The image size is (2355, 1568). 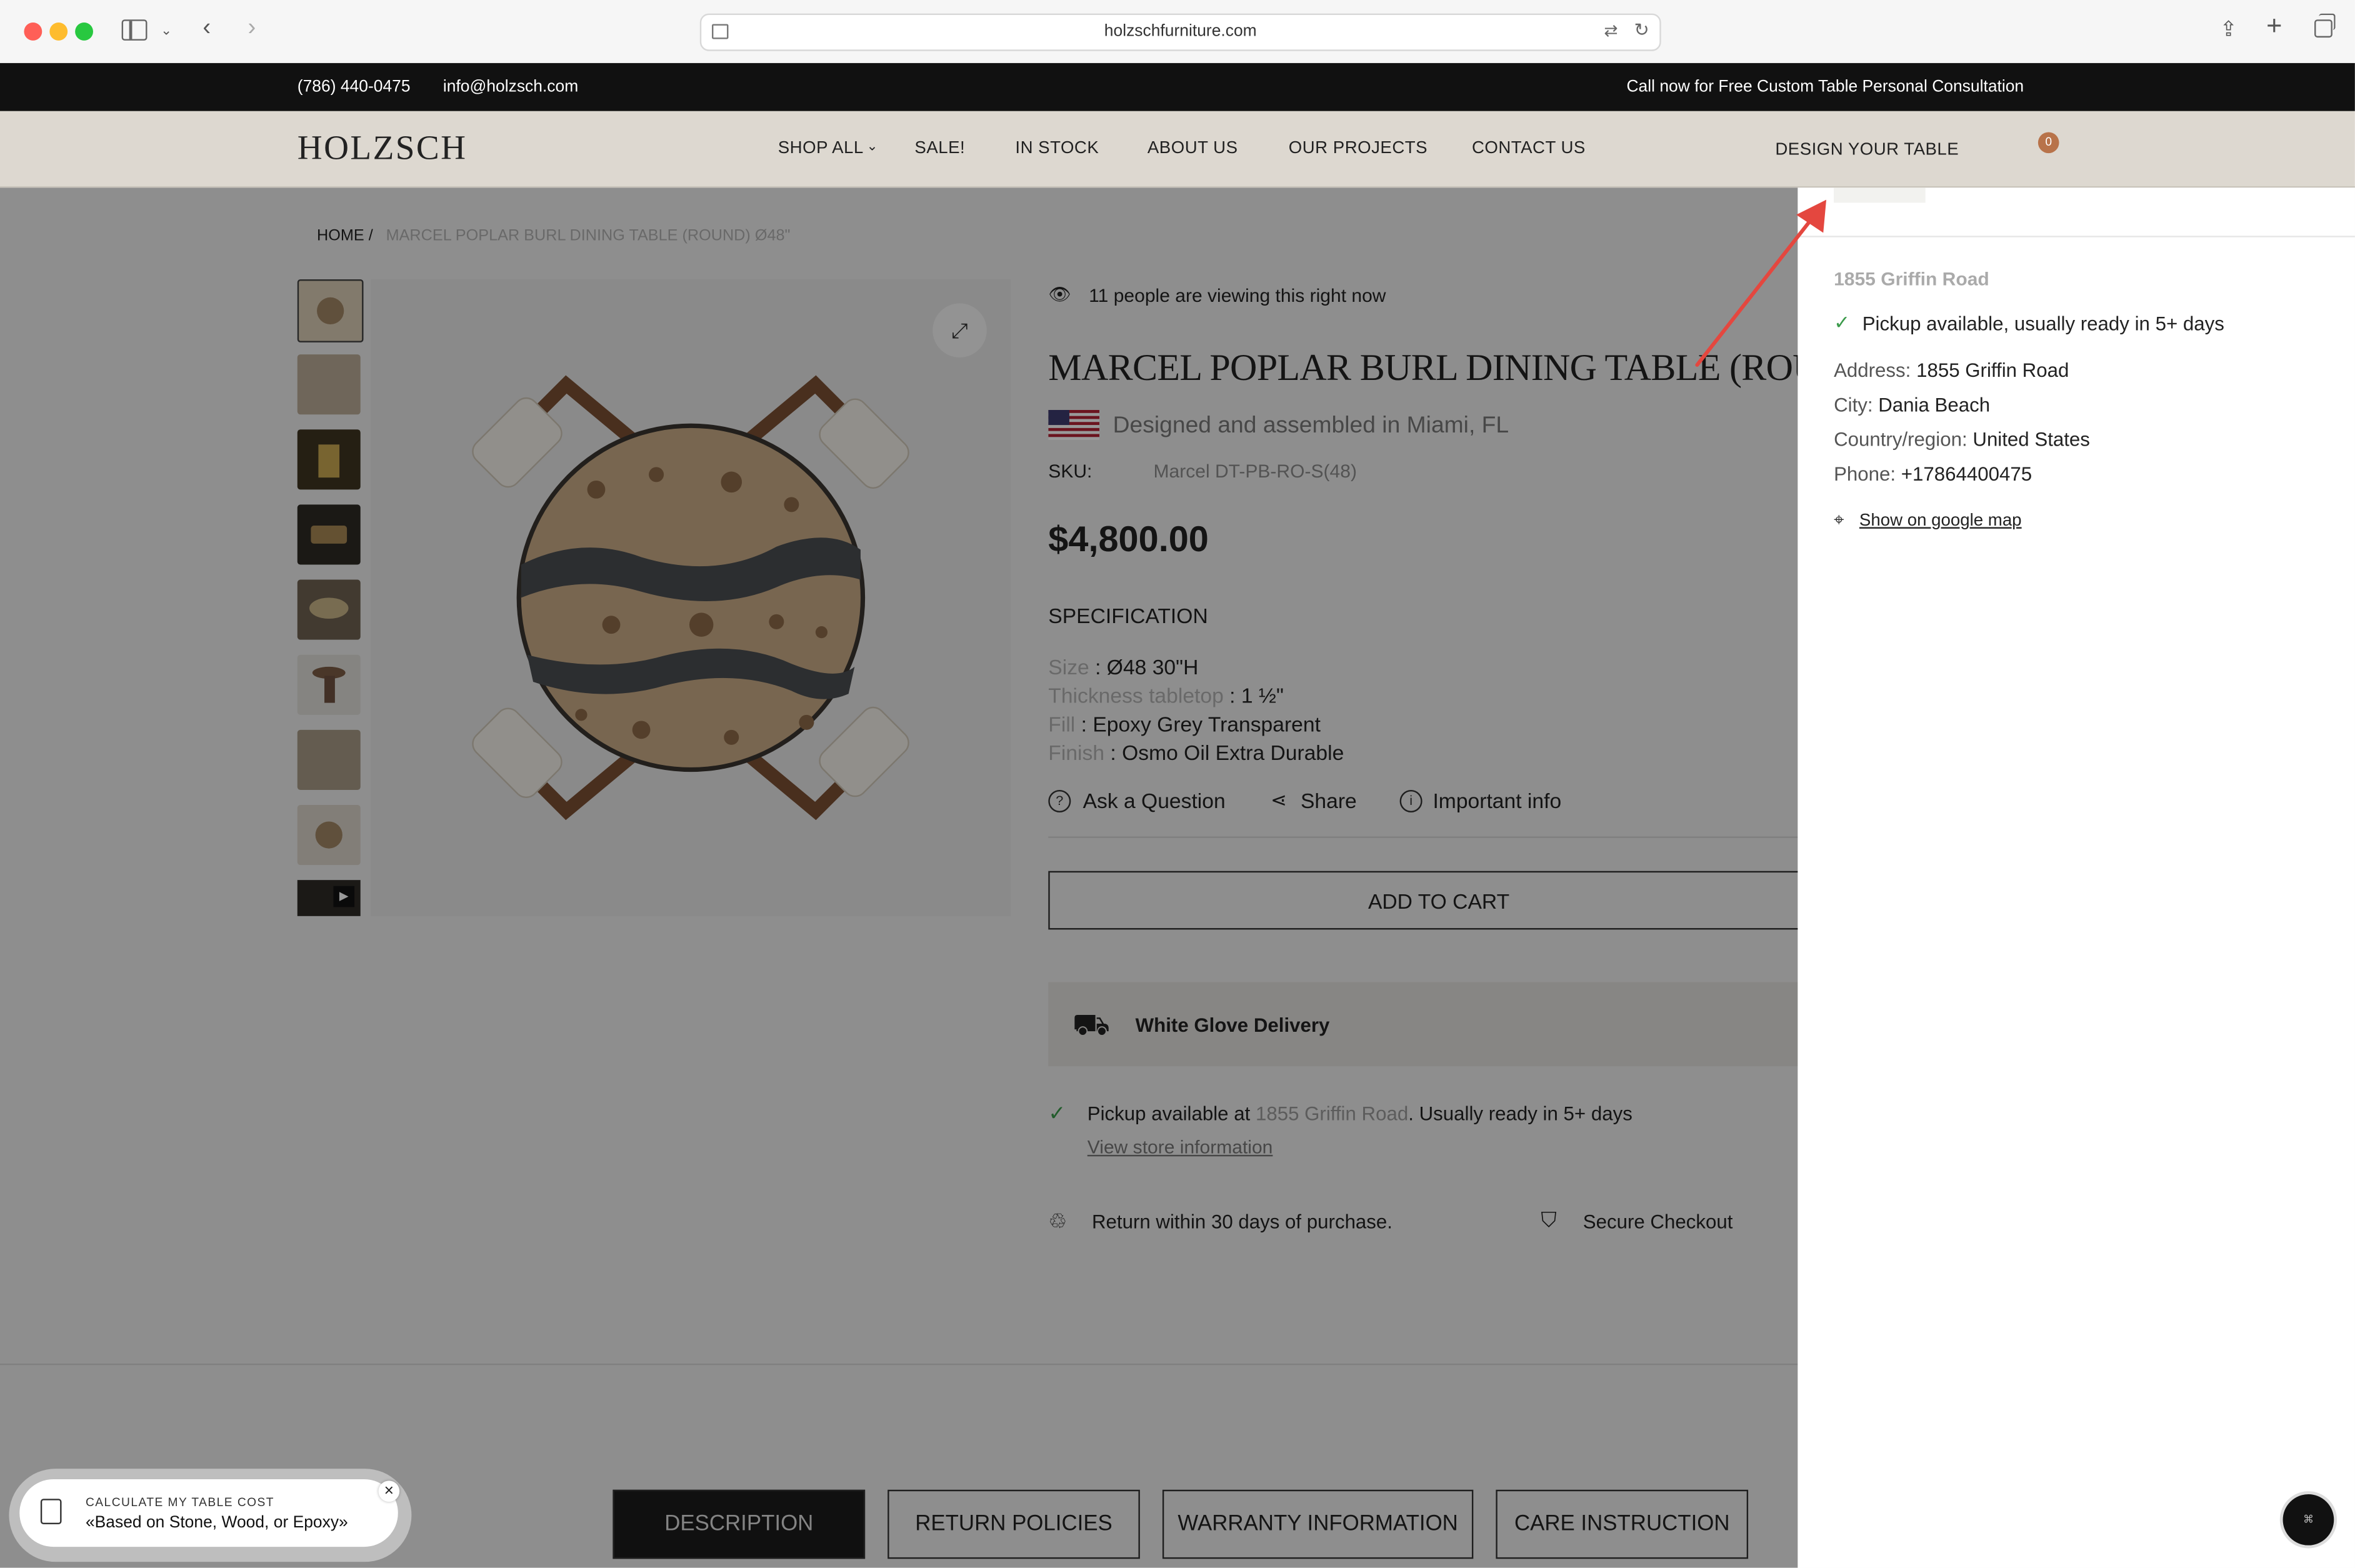 What do you see at coordinates (134, 30) in the screenshot?
I see `sidebar-toggle-icon` at bounding box center [134, 30].